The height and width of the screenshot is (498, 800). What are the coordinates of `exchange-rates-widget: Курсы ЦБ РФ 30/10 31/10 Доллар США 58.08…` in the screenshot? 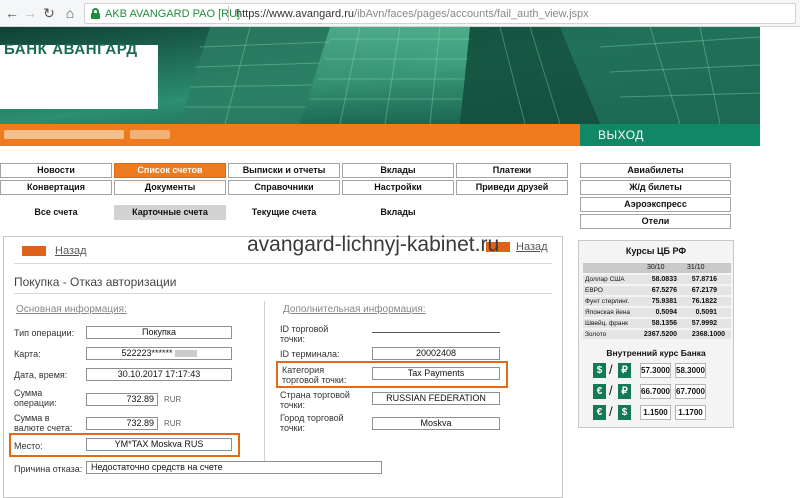 It's located at (656, 334).